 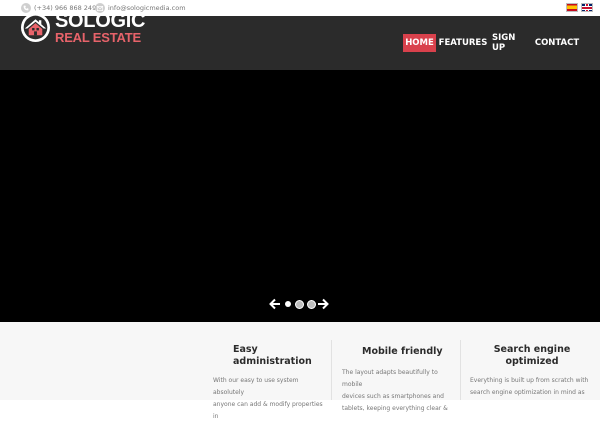 What do you see at coordinates (393, 396) in the screenshot?
I see `feature-text-line: devices such as smartphones and` at bounding box center [393, 396].